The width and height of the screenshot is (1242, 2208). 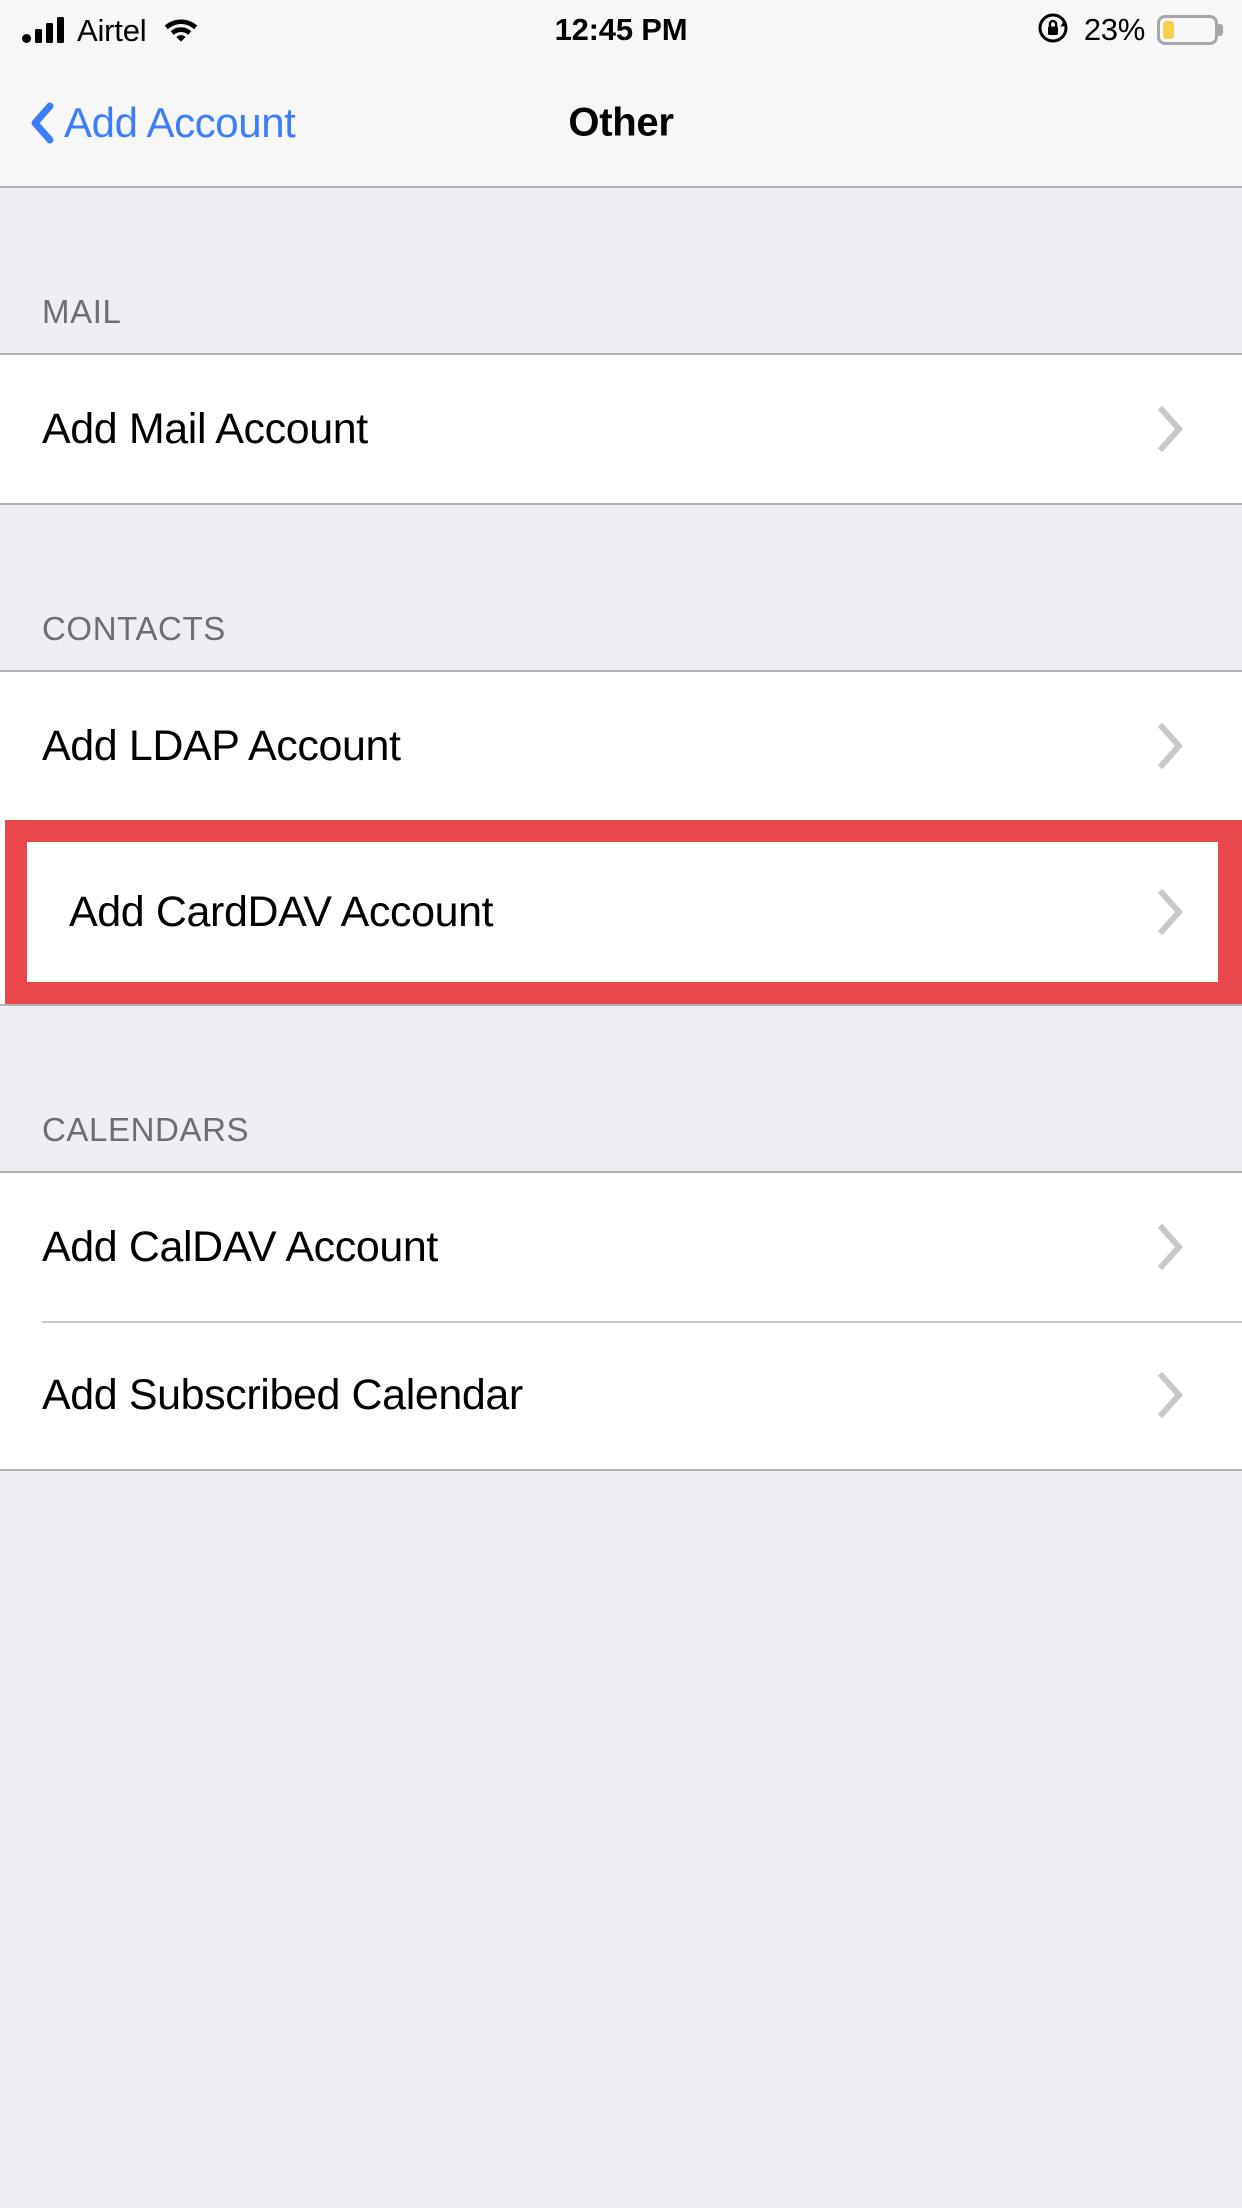 What do you see at coordinates (221, 745) in the screenshot?
I see `row-label: Add LDAP Account` at bounding box center [221, 745].